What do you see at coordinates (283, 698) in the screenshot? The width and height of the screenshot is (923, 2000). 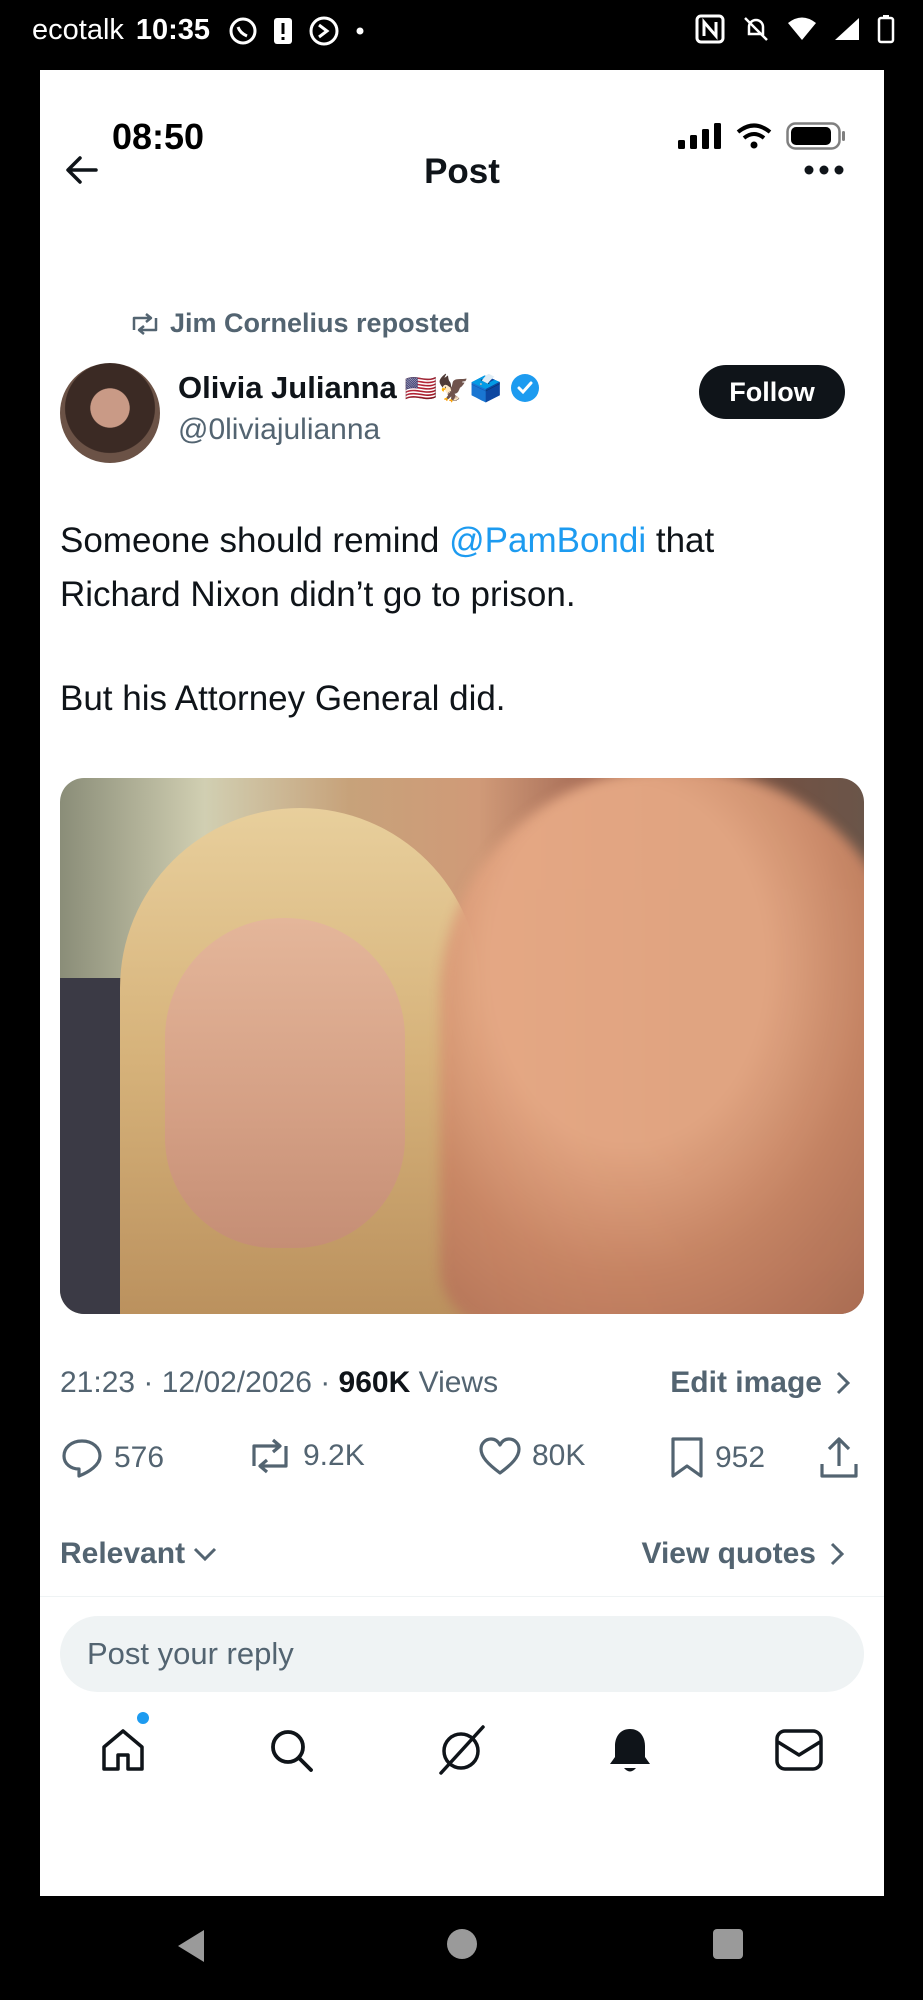 I see `post-text-line: But his Attorney General did.` at bounding box center [283, 698].